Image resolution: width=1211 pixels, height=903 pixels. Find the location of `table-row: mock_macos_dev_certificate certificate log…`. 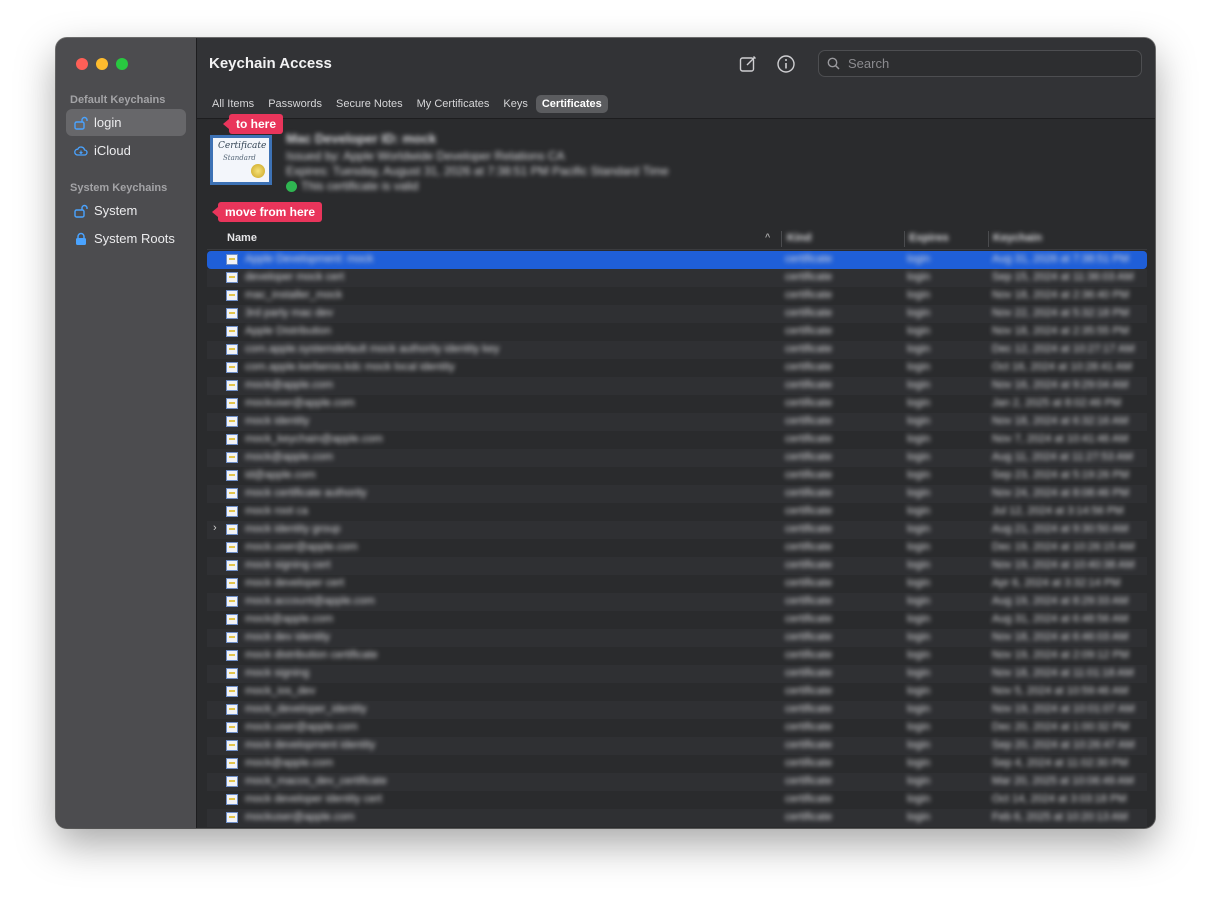

table-row: mock_macos_dev_certificate certificate log… is located at coordinates (677, 782).